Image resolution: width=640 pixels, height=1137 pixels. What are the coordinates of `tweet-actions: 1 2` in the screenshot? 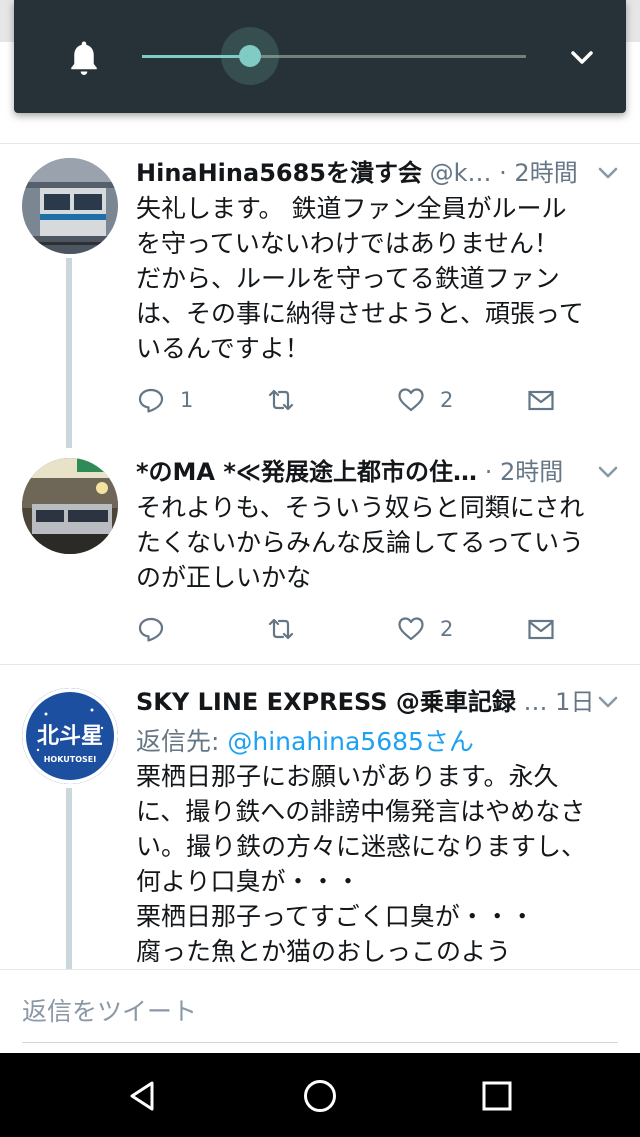 It's located at (356, 400).